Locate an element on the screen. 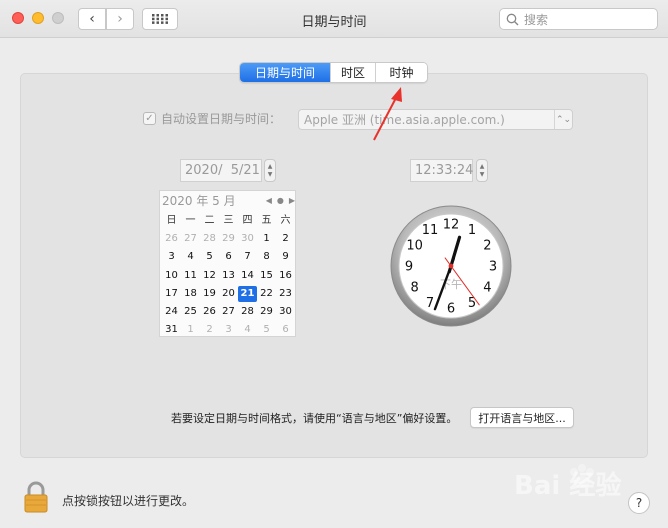  clock-numeral: 9 is located at coordinates (409, 267).